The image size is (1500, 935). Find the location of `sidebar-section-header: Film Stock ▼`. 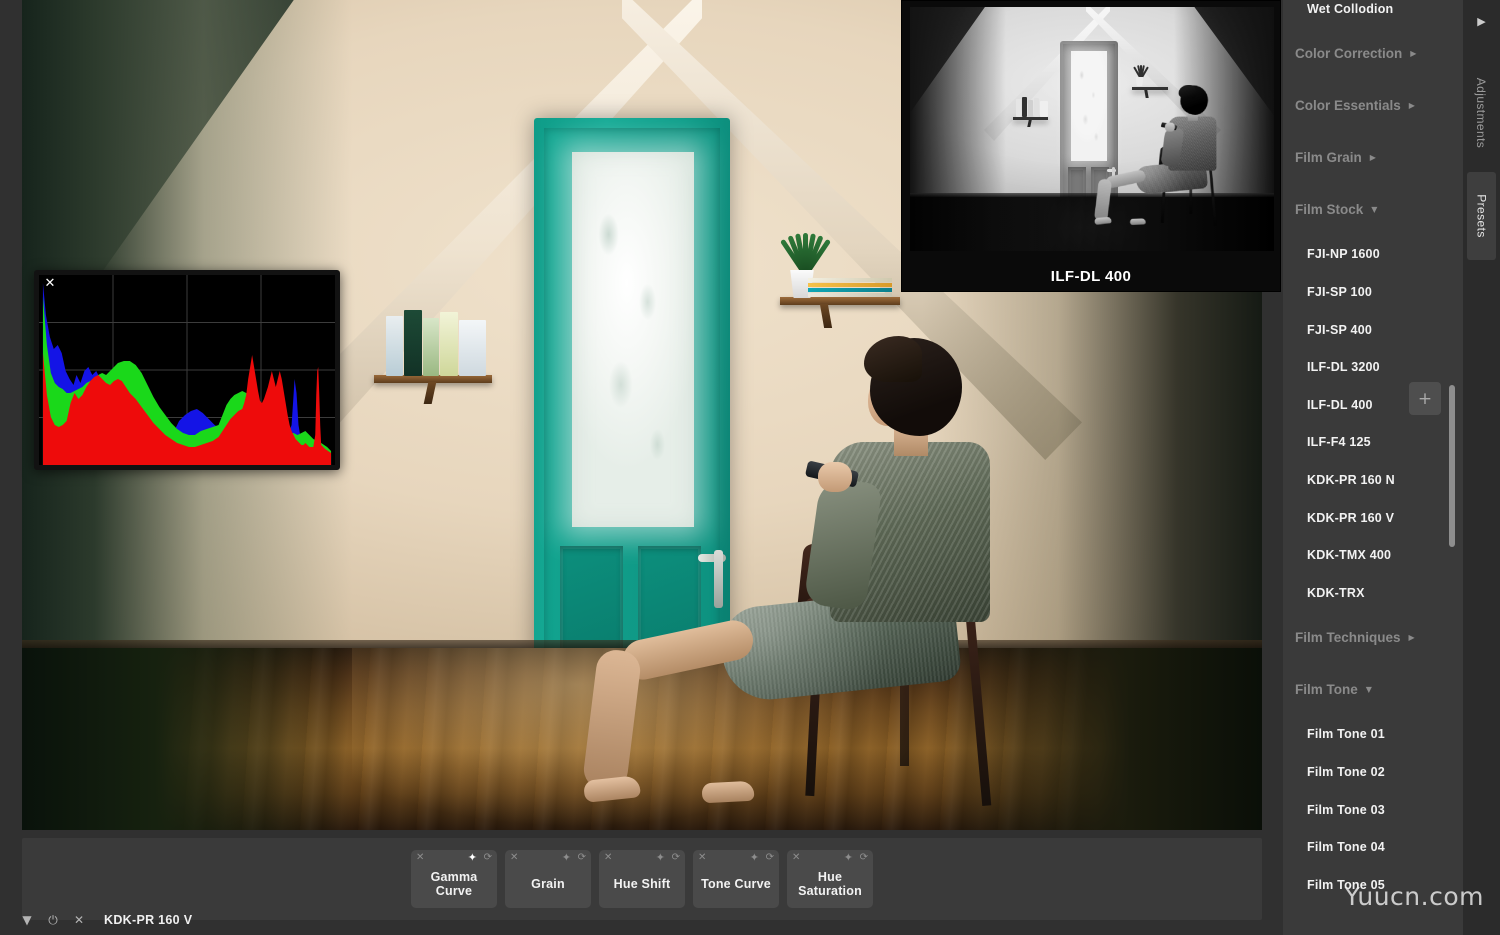

sidebar-section-header: Film Stock ▼ is located at coordinates (1373, 210).